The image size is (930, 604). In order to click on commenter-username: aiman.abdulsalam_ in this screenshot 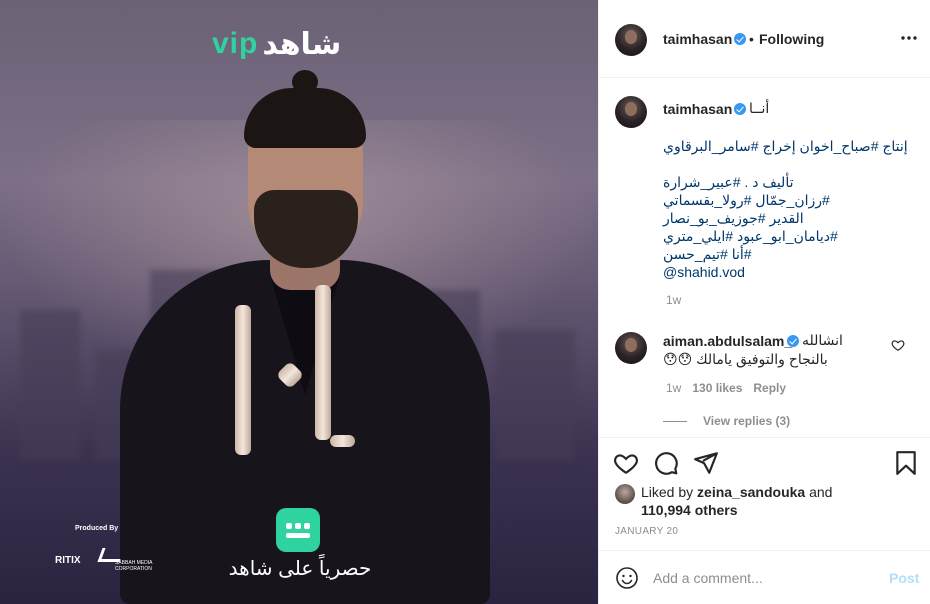, I will do `click(727, 341)`.